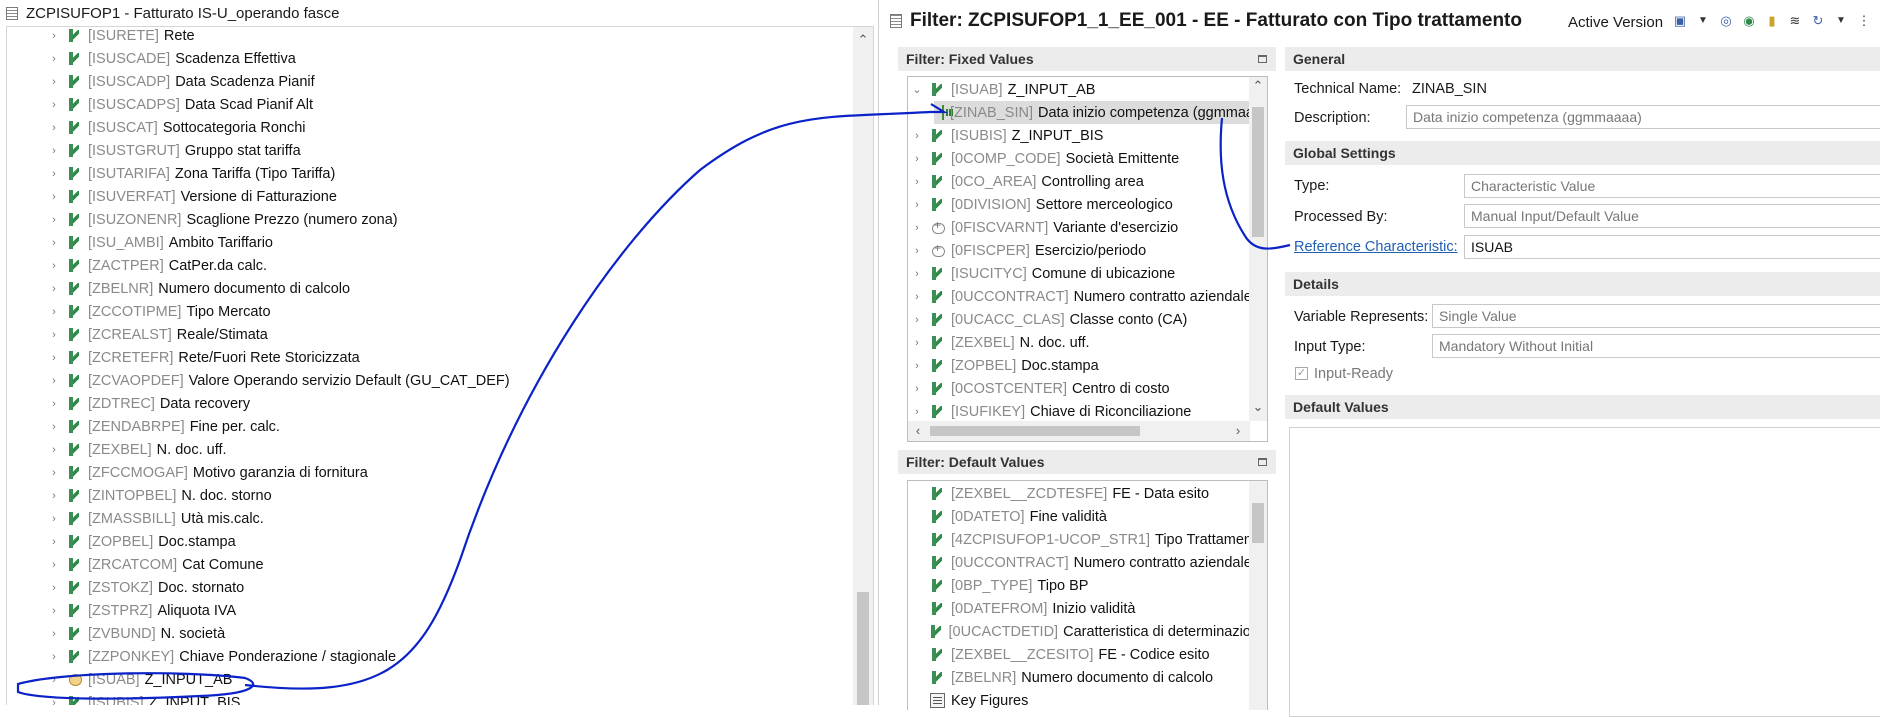  I want to click on scroll-right-icon: ›, so click(1238, 430).